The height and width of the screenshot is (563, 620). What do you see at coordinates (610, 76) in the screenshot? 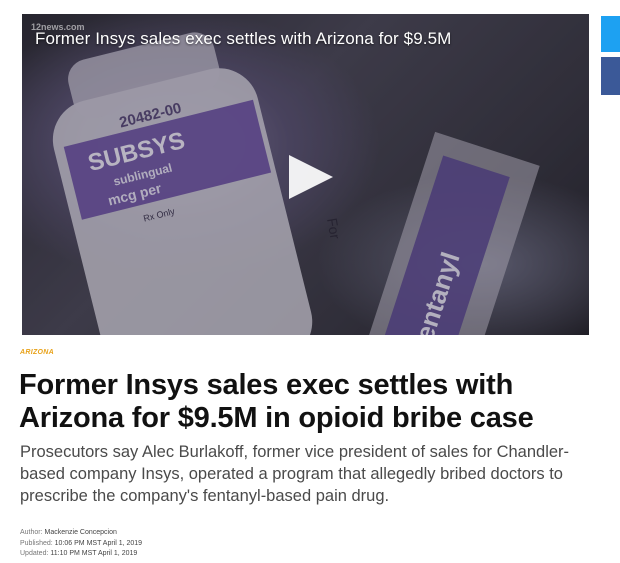
I see `facebook-share-button` at bounding box center [610, 76].